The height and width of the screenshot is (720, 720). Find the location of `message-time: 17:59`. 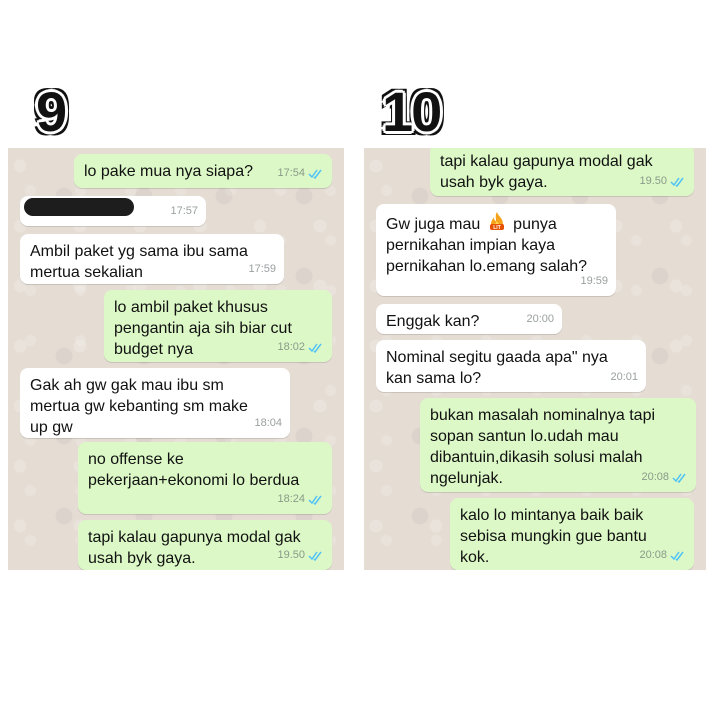

message-time: 17:59 is located at coordinates (262, 269).